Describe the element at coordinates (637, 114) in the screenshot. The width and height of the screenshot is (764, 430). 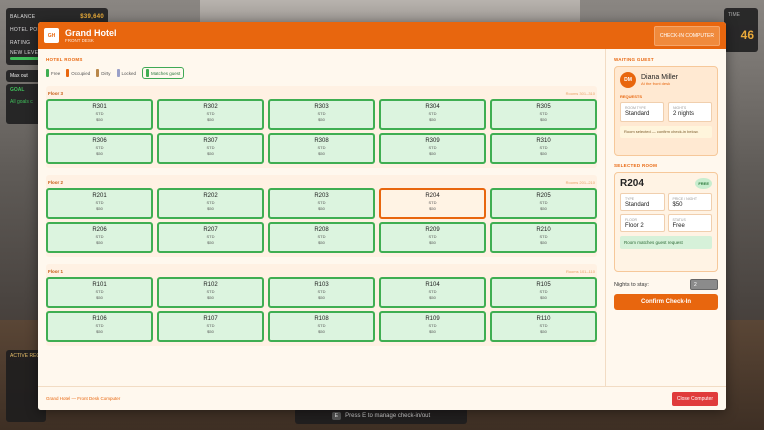
I see `request-room-type-value: Standard` at that location.